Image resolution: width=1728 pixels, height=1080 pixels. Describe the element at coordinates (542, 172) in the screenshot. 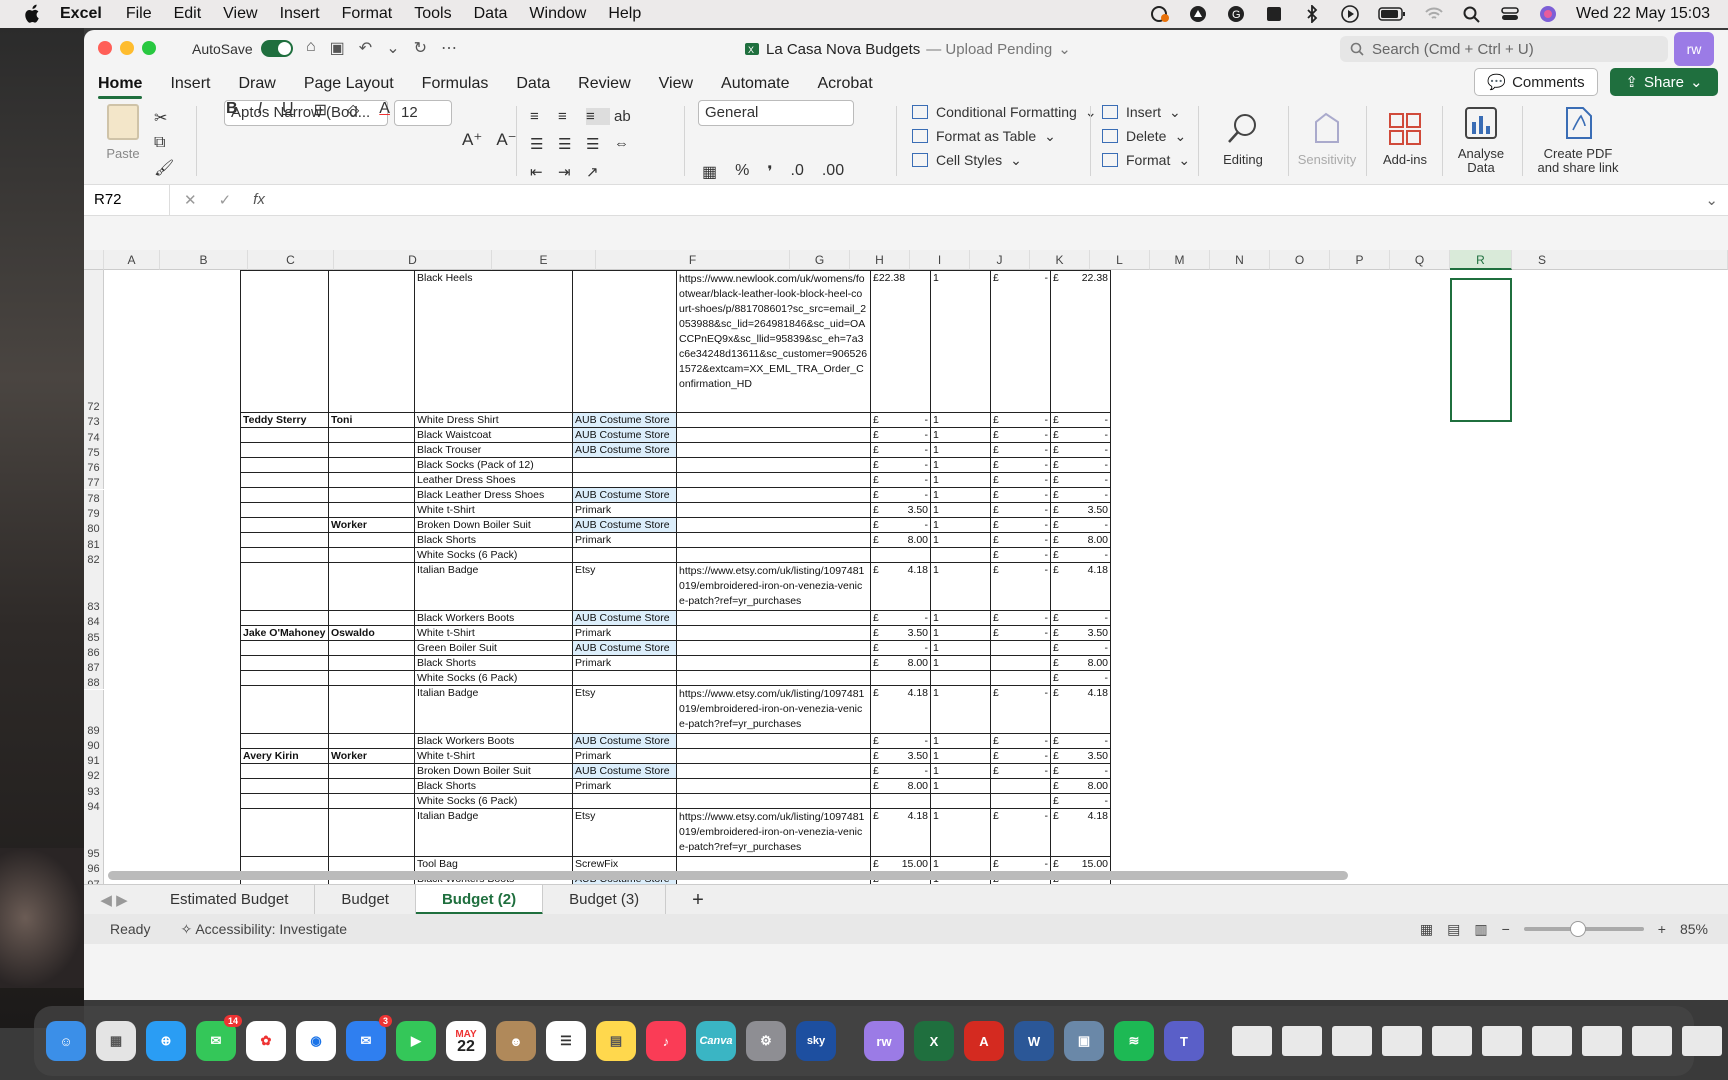

I see `decrease-indent-icon: ⇤` at that location.